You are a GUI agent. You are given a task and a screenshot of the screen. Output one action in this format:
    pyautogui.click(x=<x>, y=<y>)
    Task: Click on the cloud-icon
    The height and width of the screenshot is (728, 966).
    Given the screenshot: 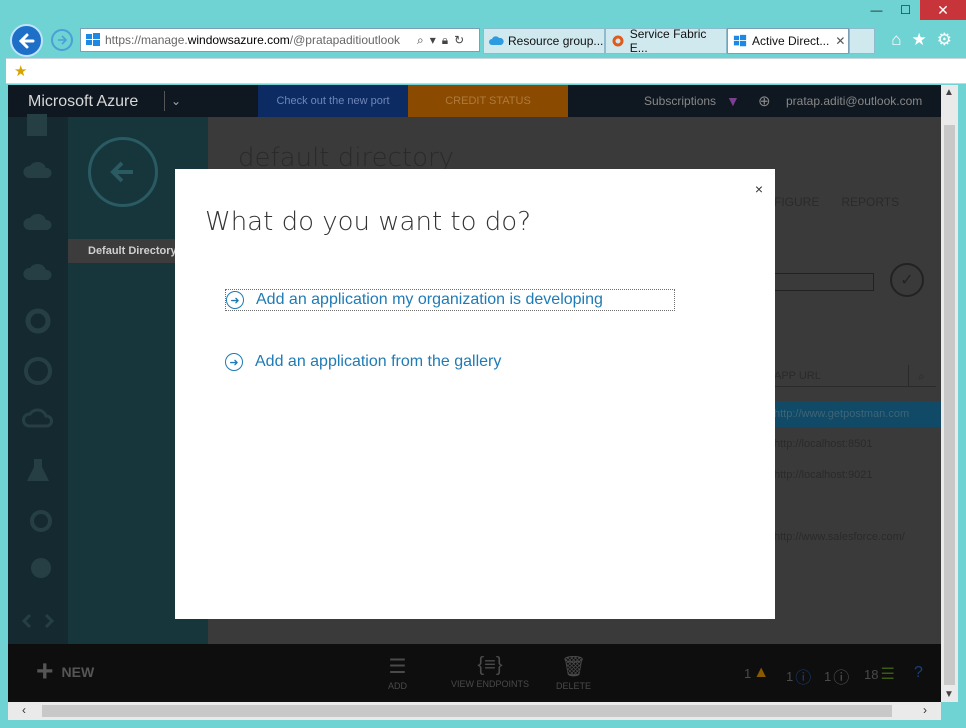 What is the action you would take?
    pyautogui.click(x=496, y=41)
    